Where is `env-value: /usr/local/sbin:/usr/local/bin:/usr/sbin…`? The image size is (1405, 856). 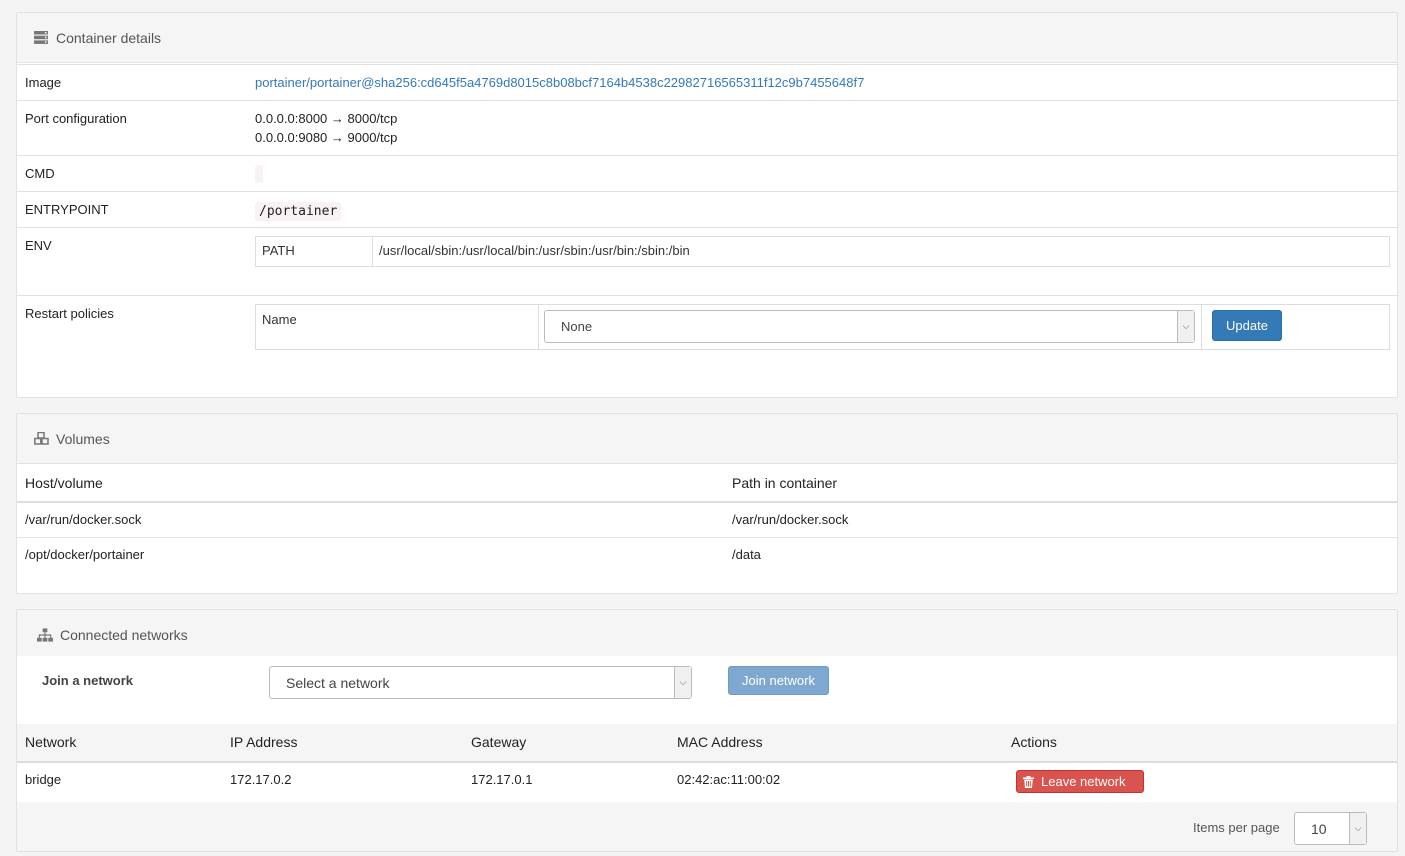
env-value: /usr/local/sbin:/usr/local/bin:/usr/sbin… is located at coordinates (534, 250).